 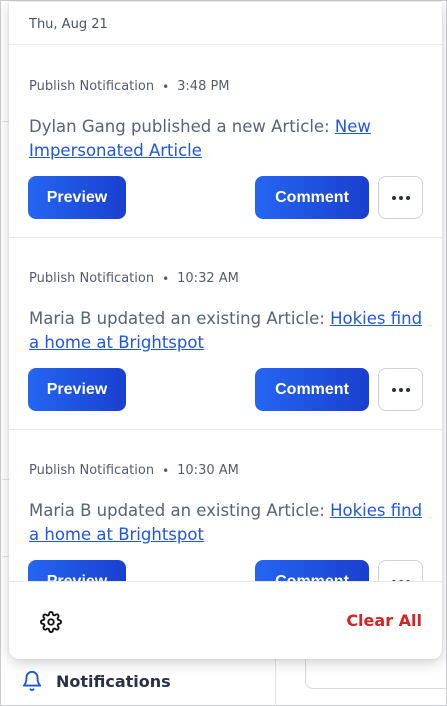 I want to click on clear-all-button: Clear All, so click(x=384, y=620).